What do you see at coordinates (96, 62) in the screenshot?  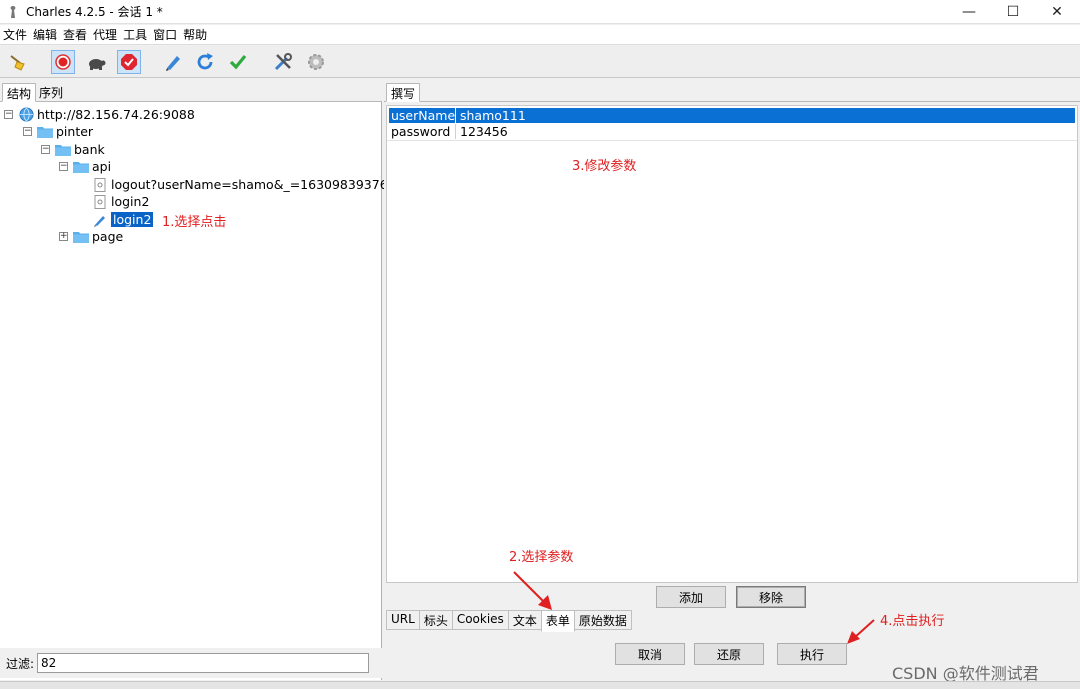 I see `throttle-turtle-icon` at bounding box center [96, 62].